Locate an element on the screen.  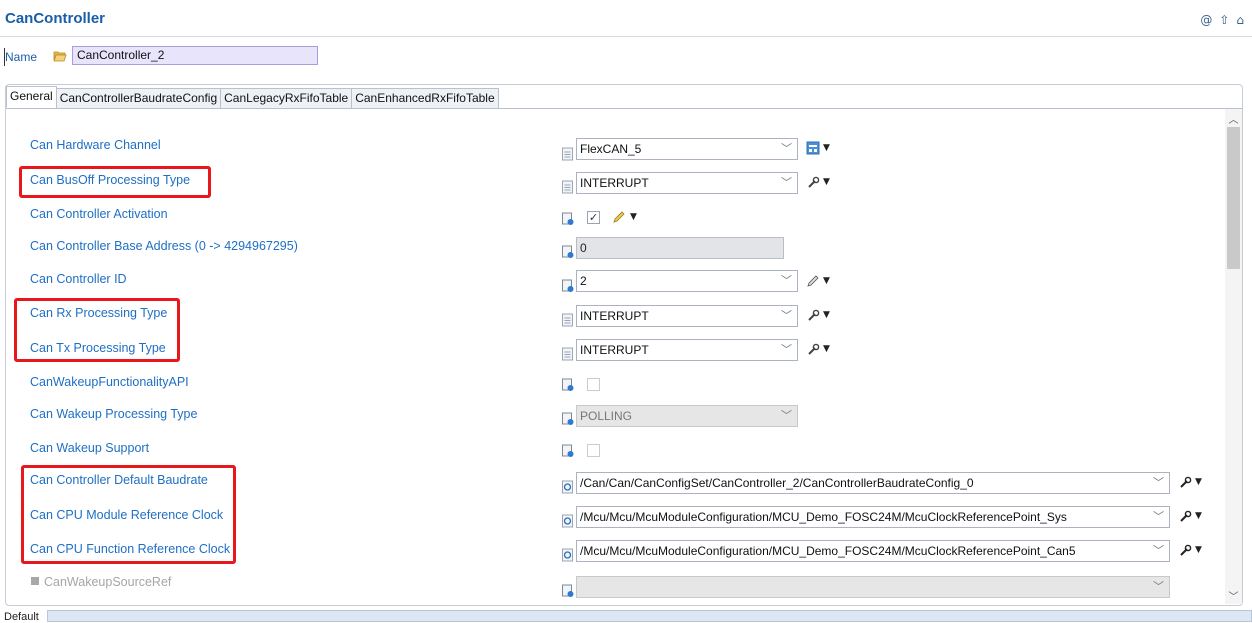
rx-processing-value: INTERRUPT is located at coordinates (614, 316).